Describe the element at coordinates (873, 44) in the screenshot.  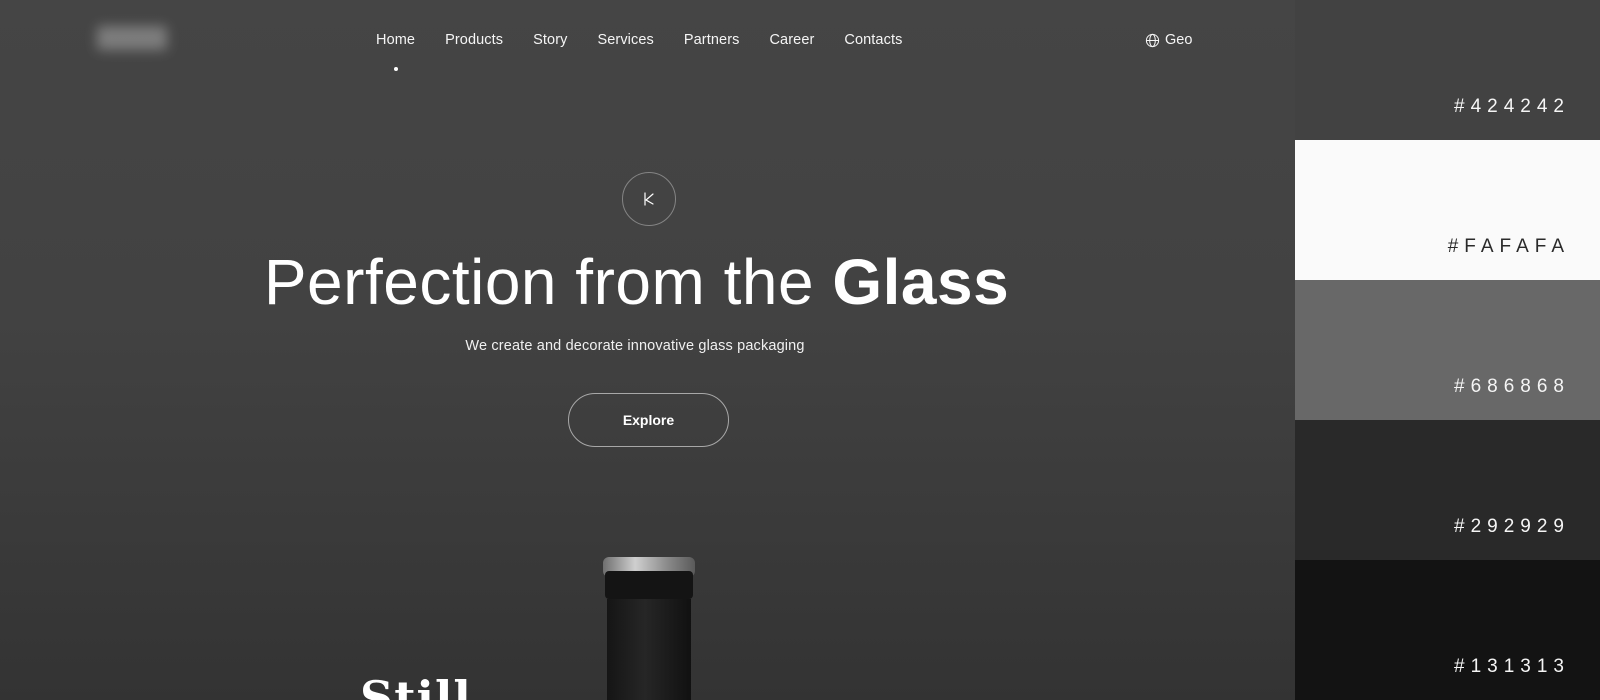
I see `nav-item-contacts: Contacts` at that location.